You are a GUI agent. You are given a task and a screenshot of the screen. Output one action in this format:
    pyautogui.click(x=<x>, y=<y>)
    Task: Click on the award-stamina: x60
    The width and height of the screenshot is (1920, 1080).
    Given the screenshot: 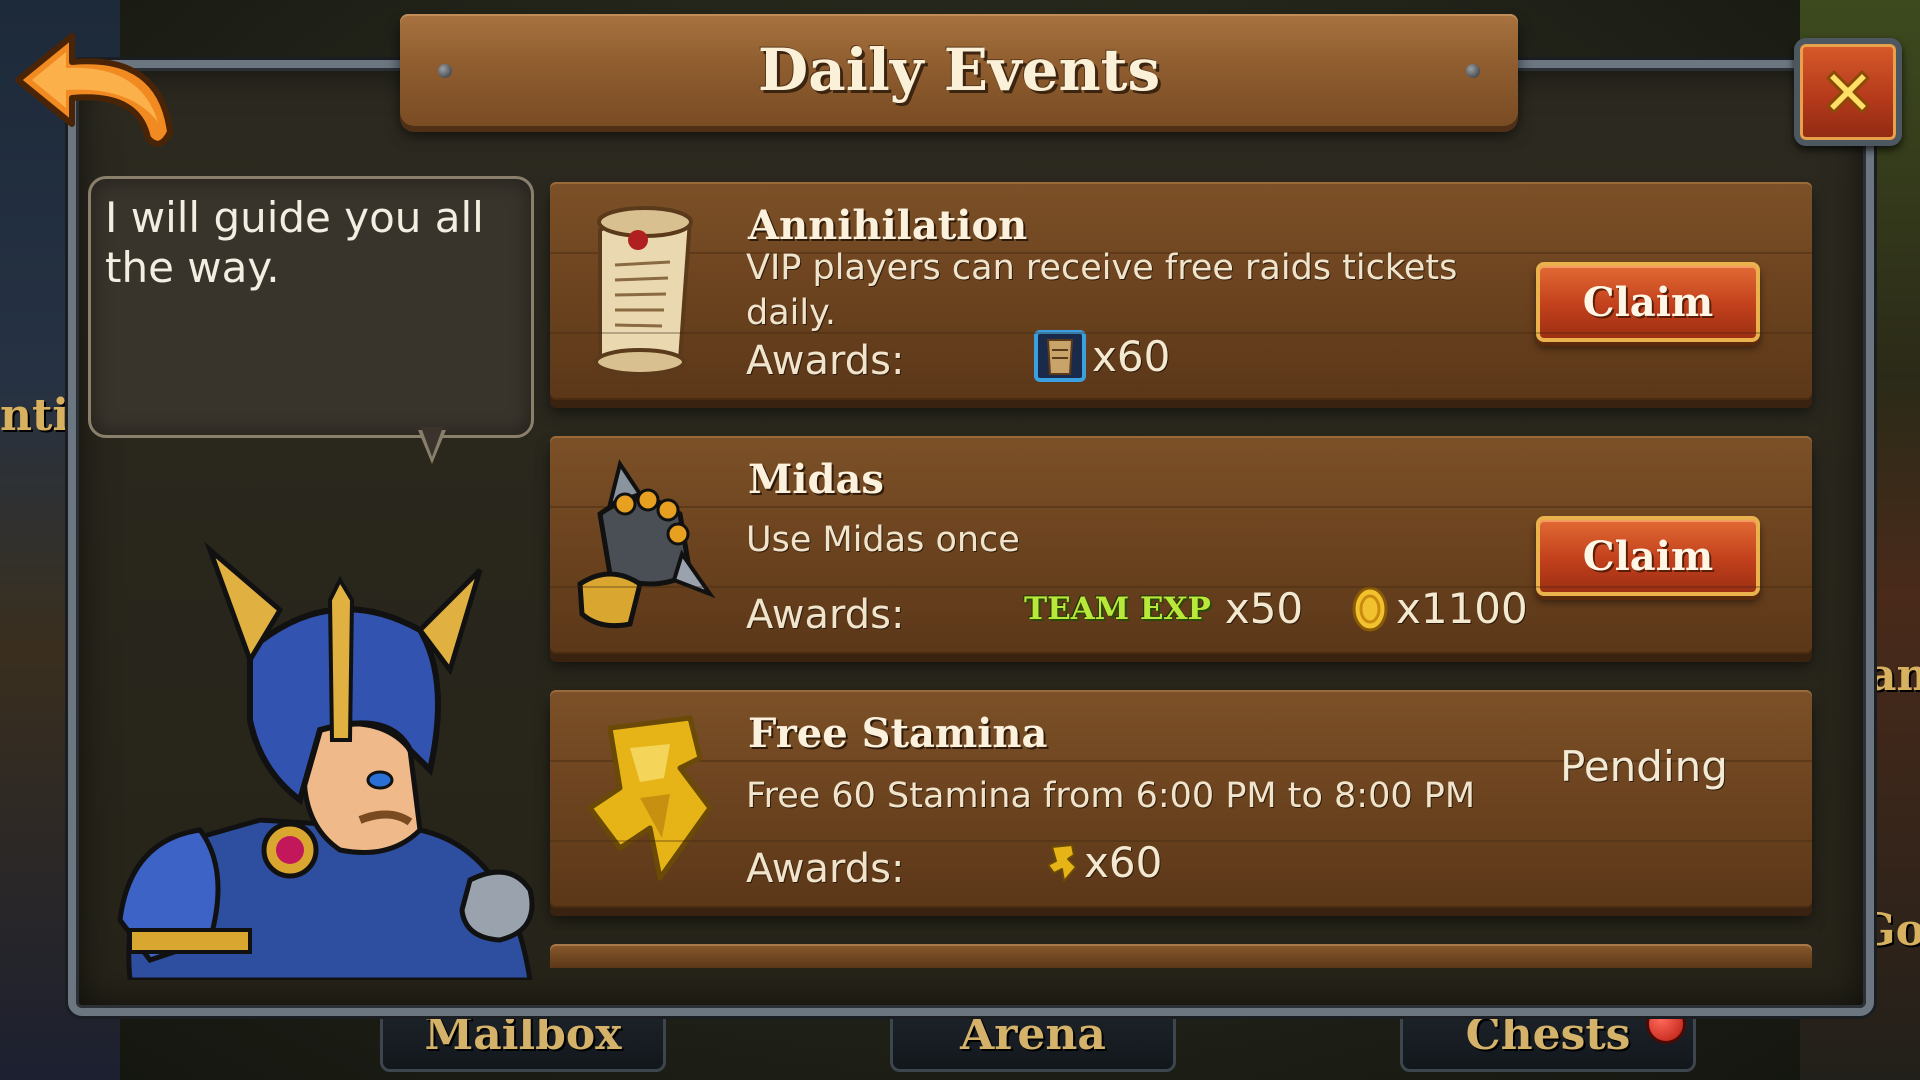 What is the action you would take?
    pyautogui.click(x=1104, y=862)
    